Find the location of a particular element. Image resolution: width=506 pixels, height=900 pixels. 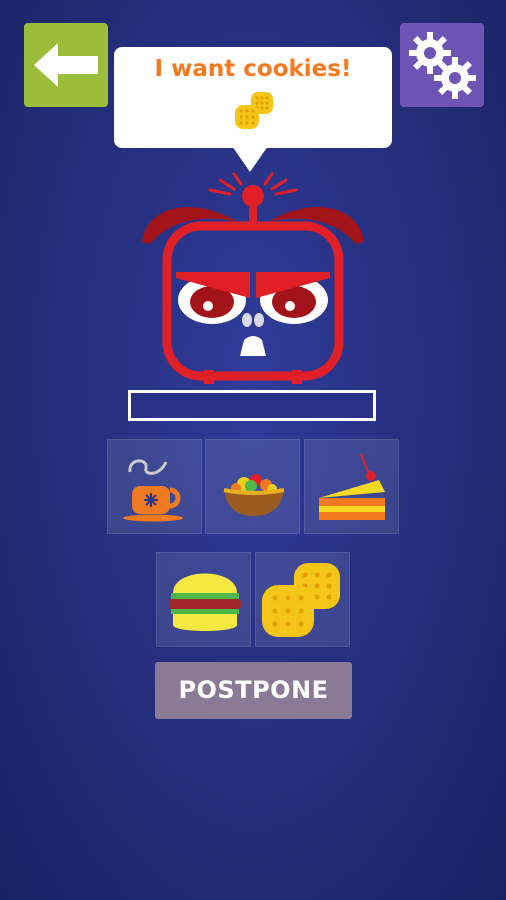

salad-bowl-icon is located at coordinates (254, 495).